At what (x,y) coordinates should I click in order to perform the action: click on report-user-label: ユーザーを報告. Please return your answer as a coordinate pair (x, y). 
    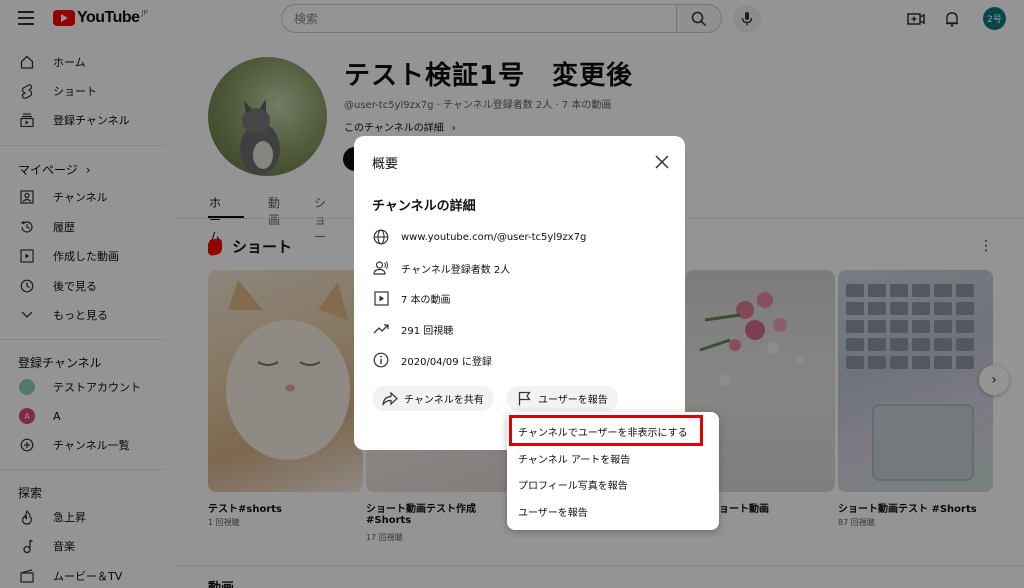
    Looking at the image, I should click on (573, 400).